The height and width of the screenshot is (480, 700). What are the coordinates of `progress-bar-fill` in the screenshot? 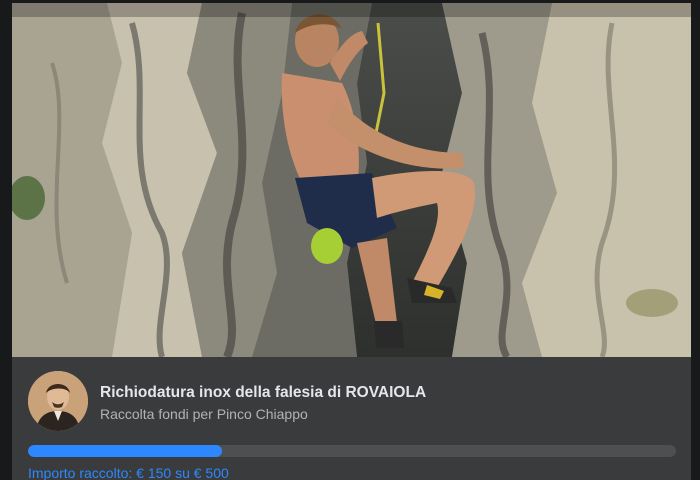 It's located at (125, 451).